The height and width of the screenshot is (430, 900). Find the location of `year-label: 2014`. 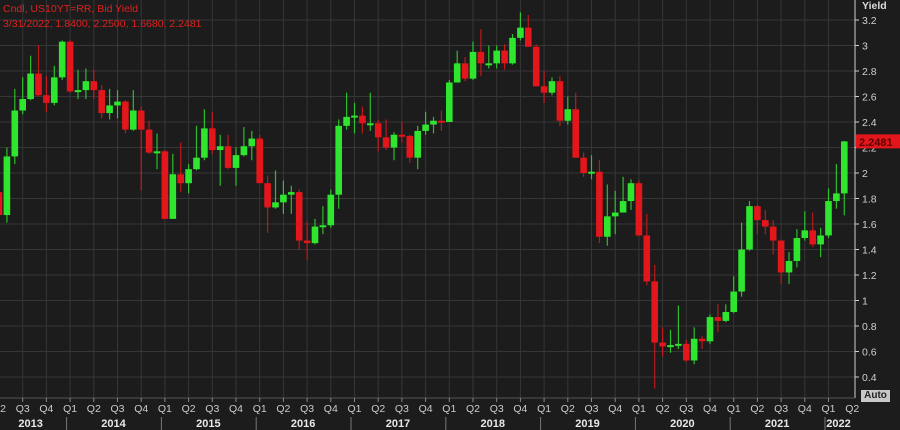

year-label: 2014 is located at coordinates (113, 424).